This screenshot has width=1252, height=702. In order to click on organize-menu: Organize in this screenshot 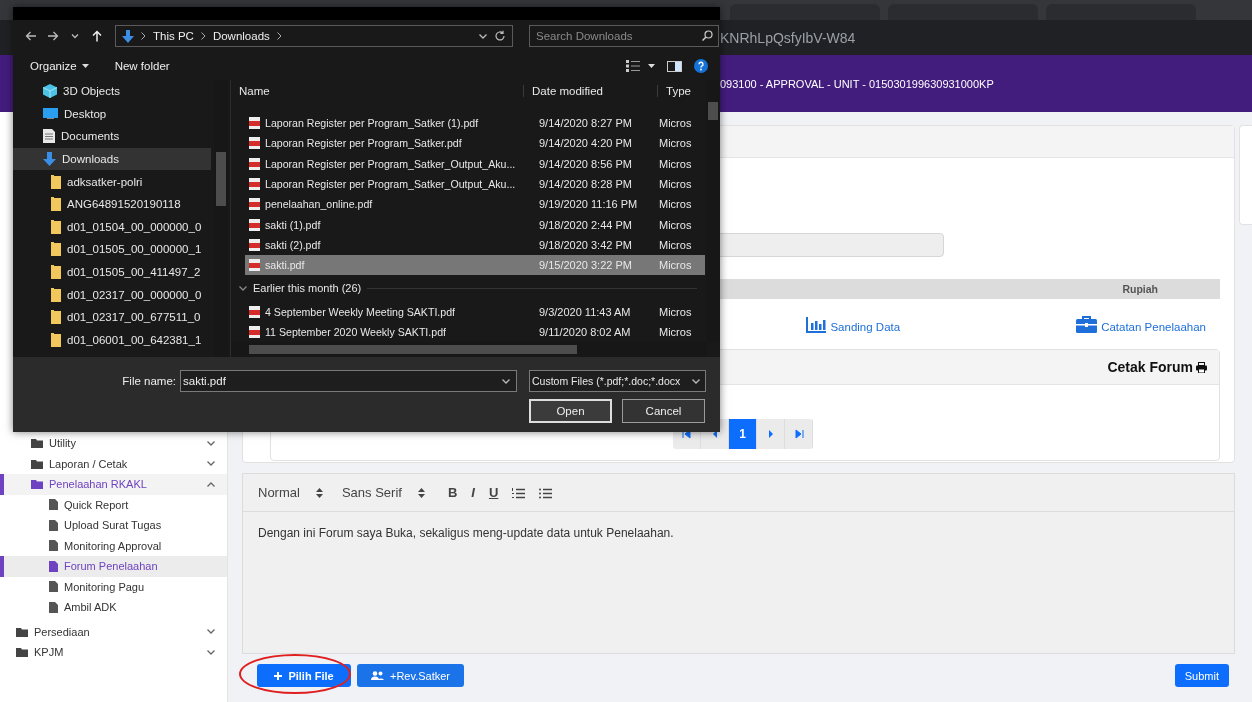, I will do `click(59, 66)`.